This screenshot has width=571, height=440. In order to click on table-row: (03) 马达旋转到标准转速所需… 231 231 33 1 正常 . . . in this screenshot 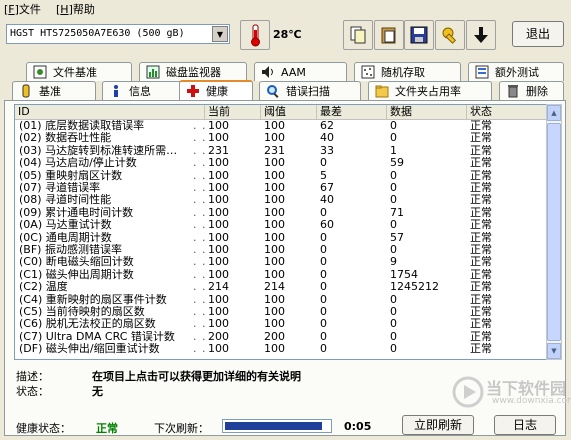, I will do `click(280, 151)`.